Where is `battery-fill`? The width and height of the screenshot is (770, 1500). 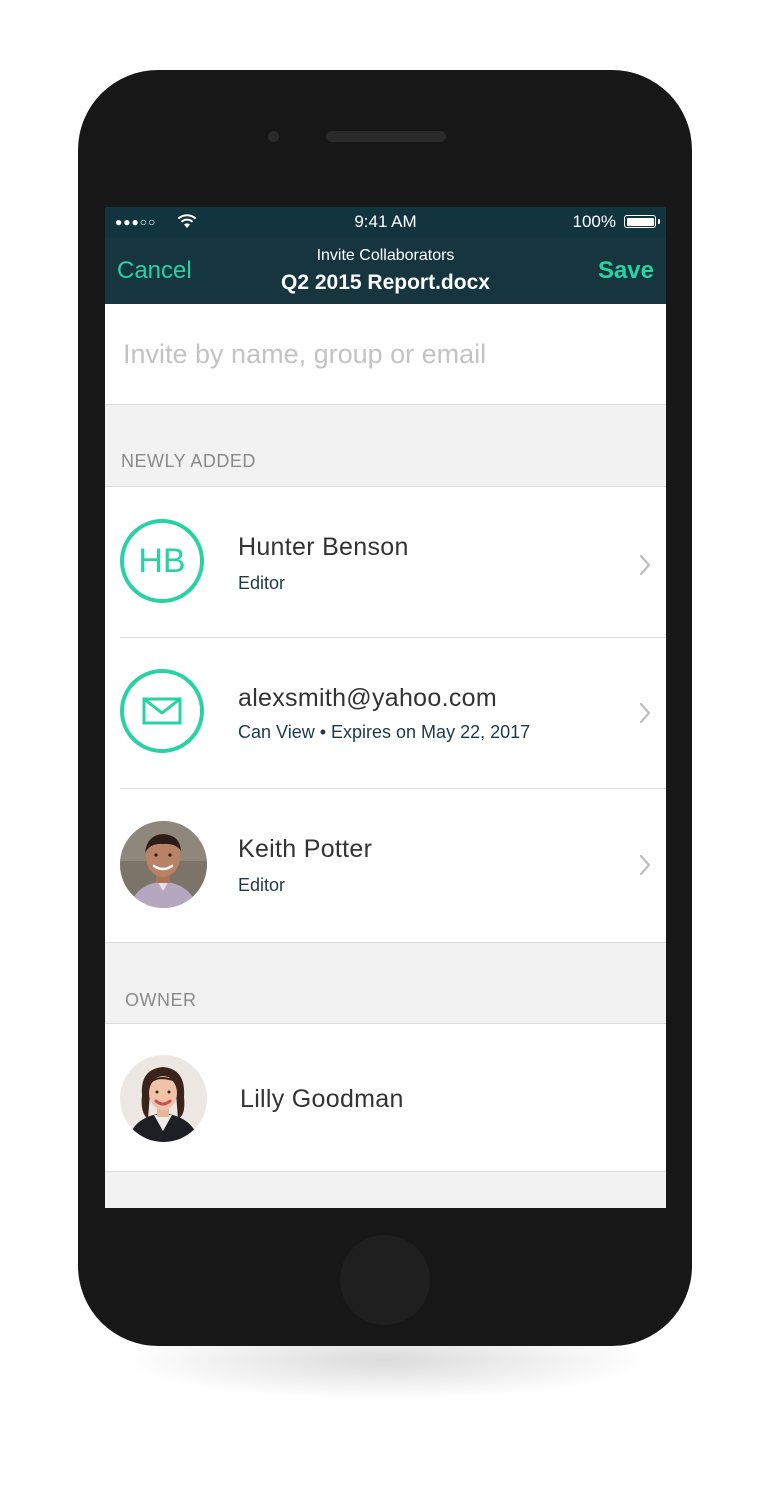
battery-fill is located at coordinates (640, 221).